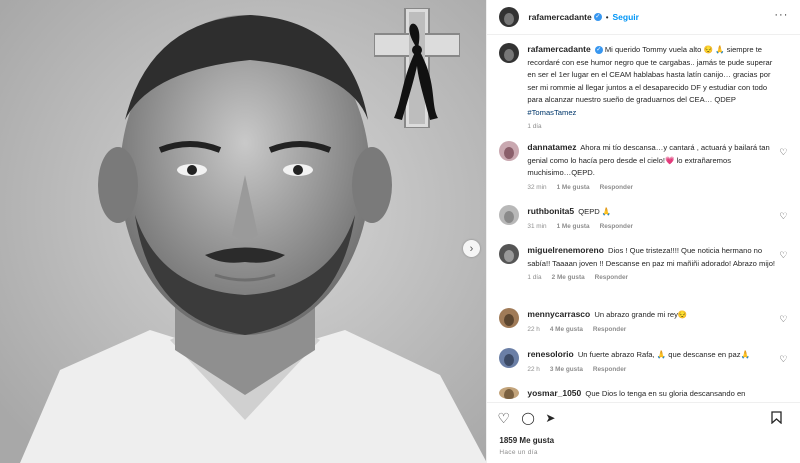 The height and width of the screenshot is (463, 800). Describe the element at coordinates (537, 187) in the screenshot. I see `comment-time: 32 min` at that location.